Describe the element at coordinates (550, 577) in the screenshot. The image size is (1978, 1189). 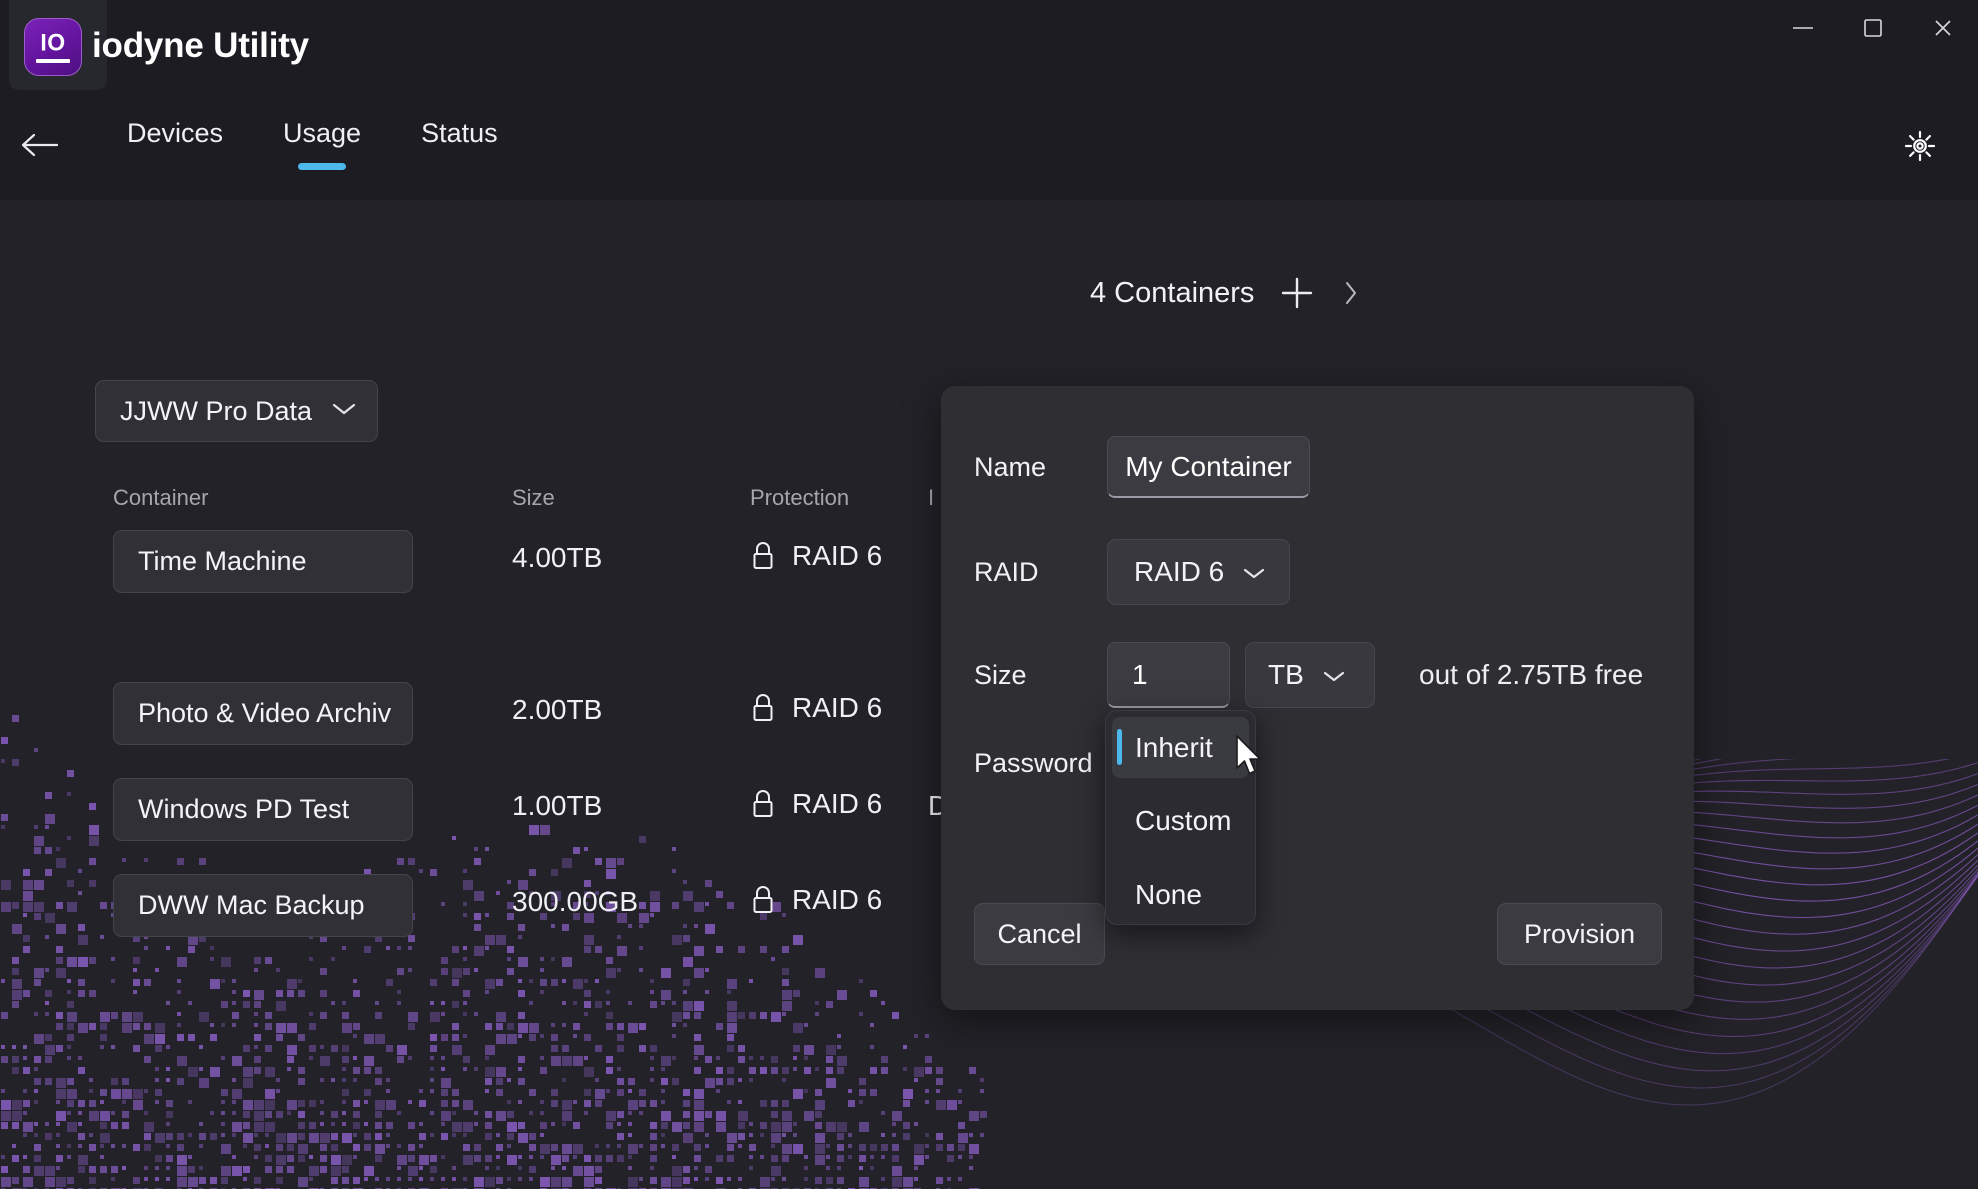
I see `table-row: Time Machine 4.00TB RAID 6` at that location.